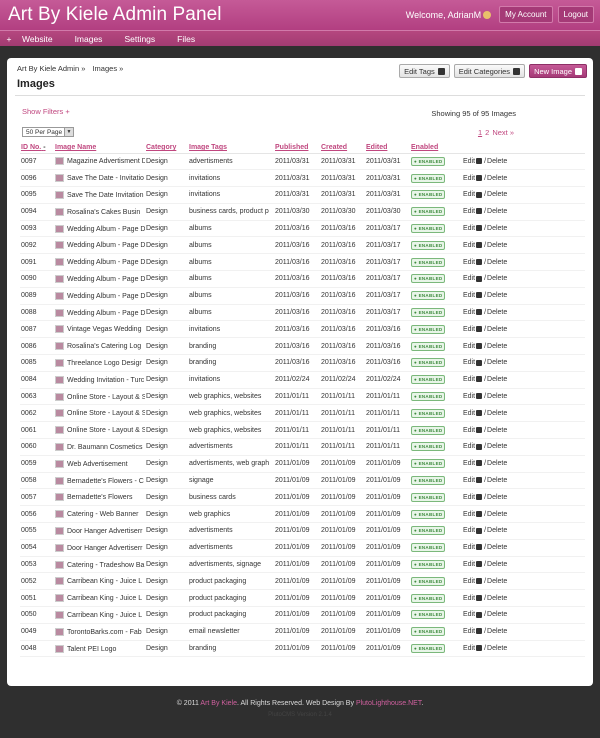 The height and width of the screenshot is (738, 600). What do you see at coordinates (99, 346) in the screenshot?
I see `cell-image-name: Rosalina's Catering Log` at bounding box center [99, 346].